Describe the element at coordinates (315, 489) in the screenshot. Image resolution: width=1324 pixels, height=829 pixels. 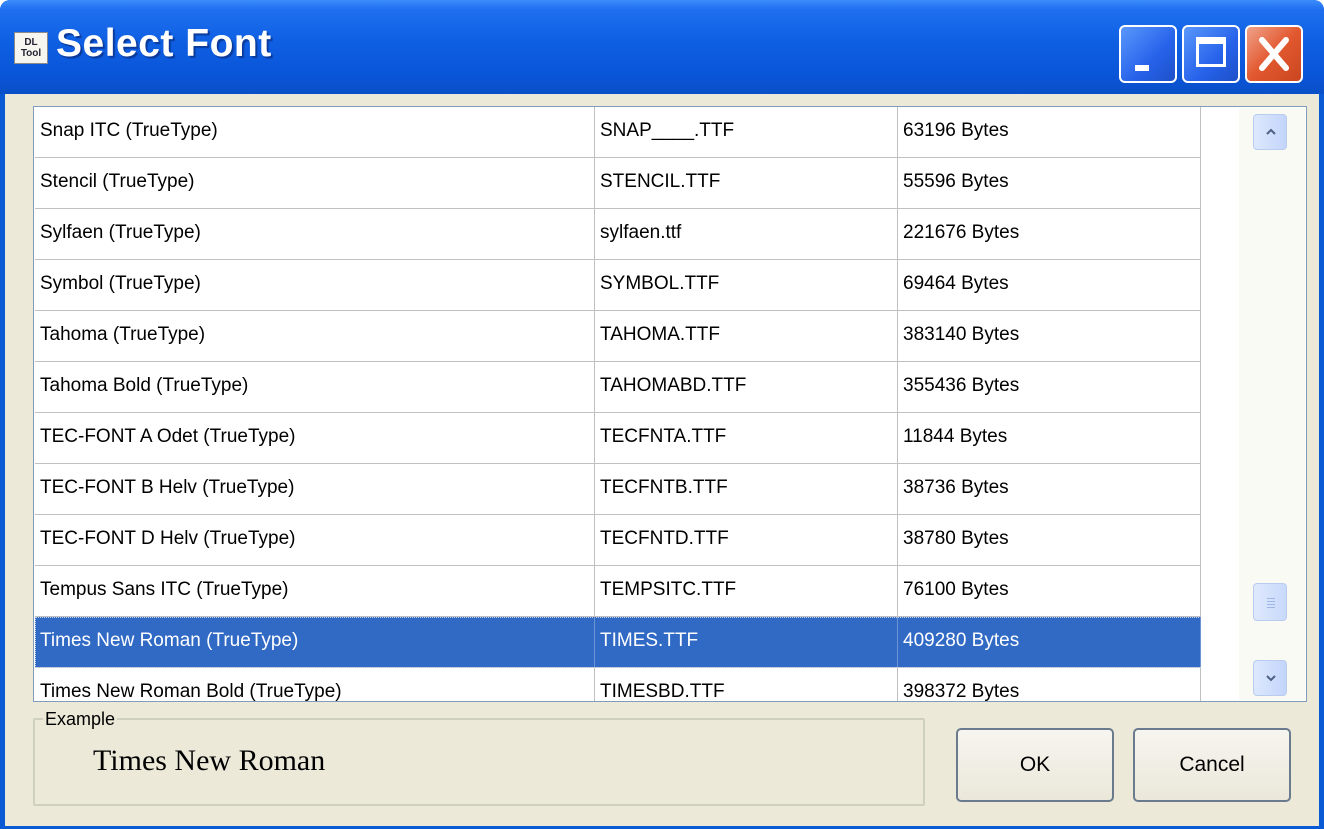
I see `font-name-cell: TEC-FONT B Helv (TrueType)` at that location.